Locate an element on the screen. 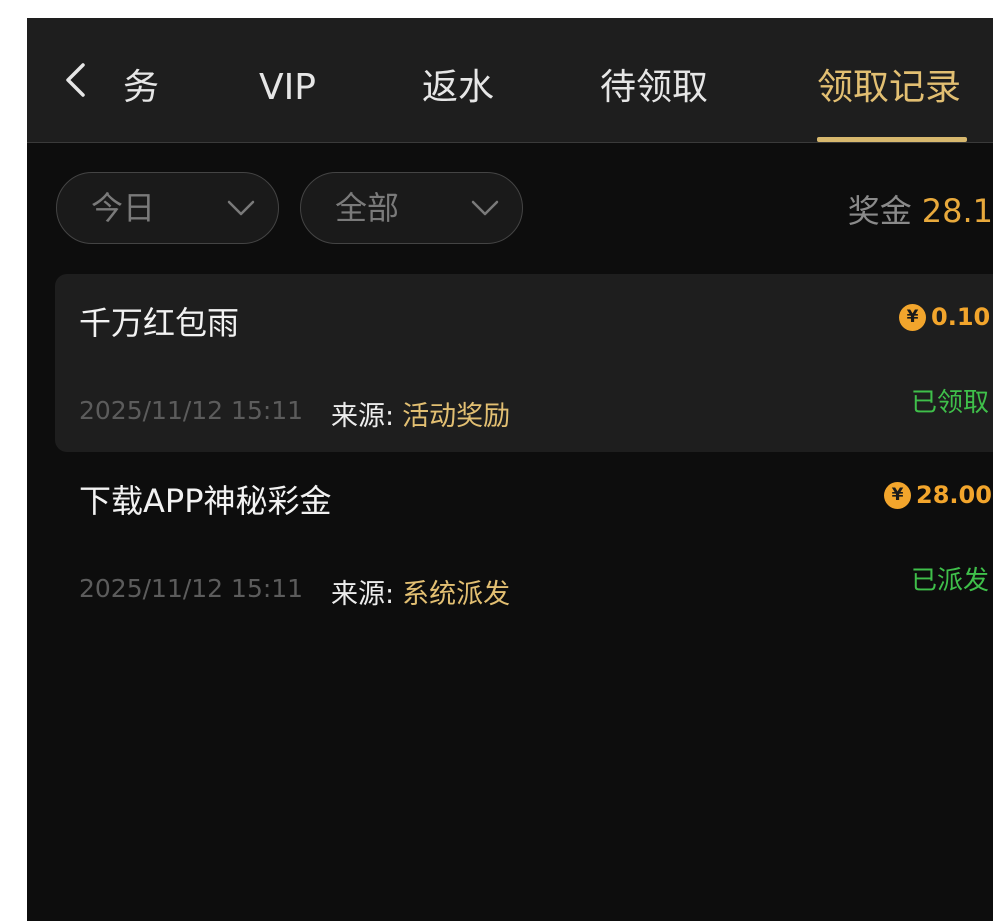 The width and height of the screenshot is (993, 921). tab-vip: VIP is located at coordinates (287, 88).